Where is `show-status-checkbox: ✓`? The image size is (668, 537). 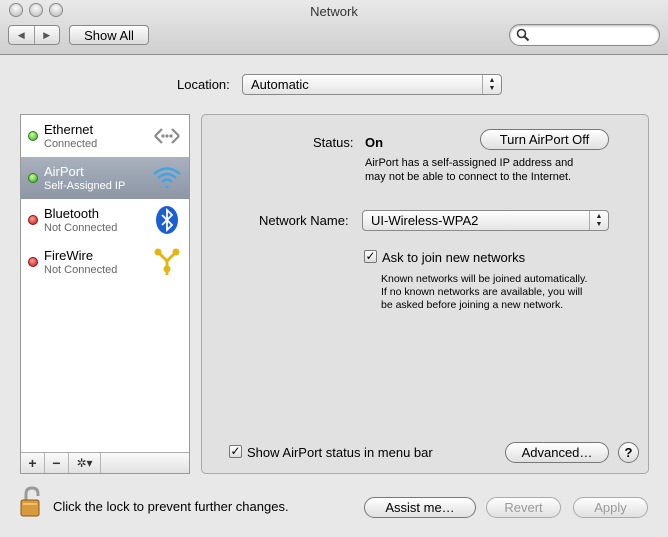
show-status-checkbox: ✓ is located at coordinates (235, 451).